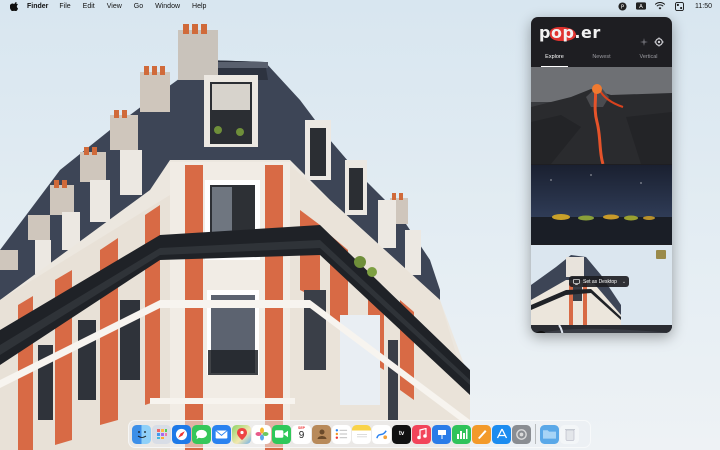 This screenshot has width=720, height=450. What do you see at coordinates (601, 42) in the screenshot?
I see `popover-header: pop.er Explore Newest Vertical` at bounding box center [601, 42].